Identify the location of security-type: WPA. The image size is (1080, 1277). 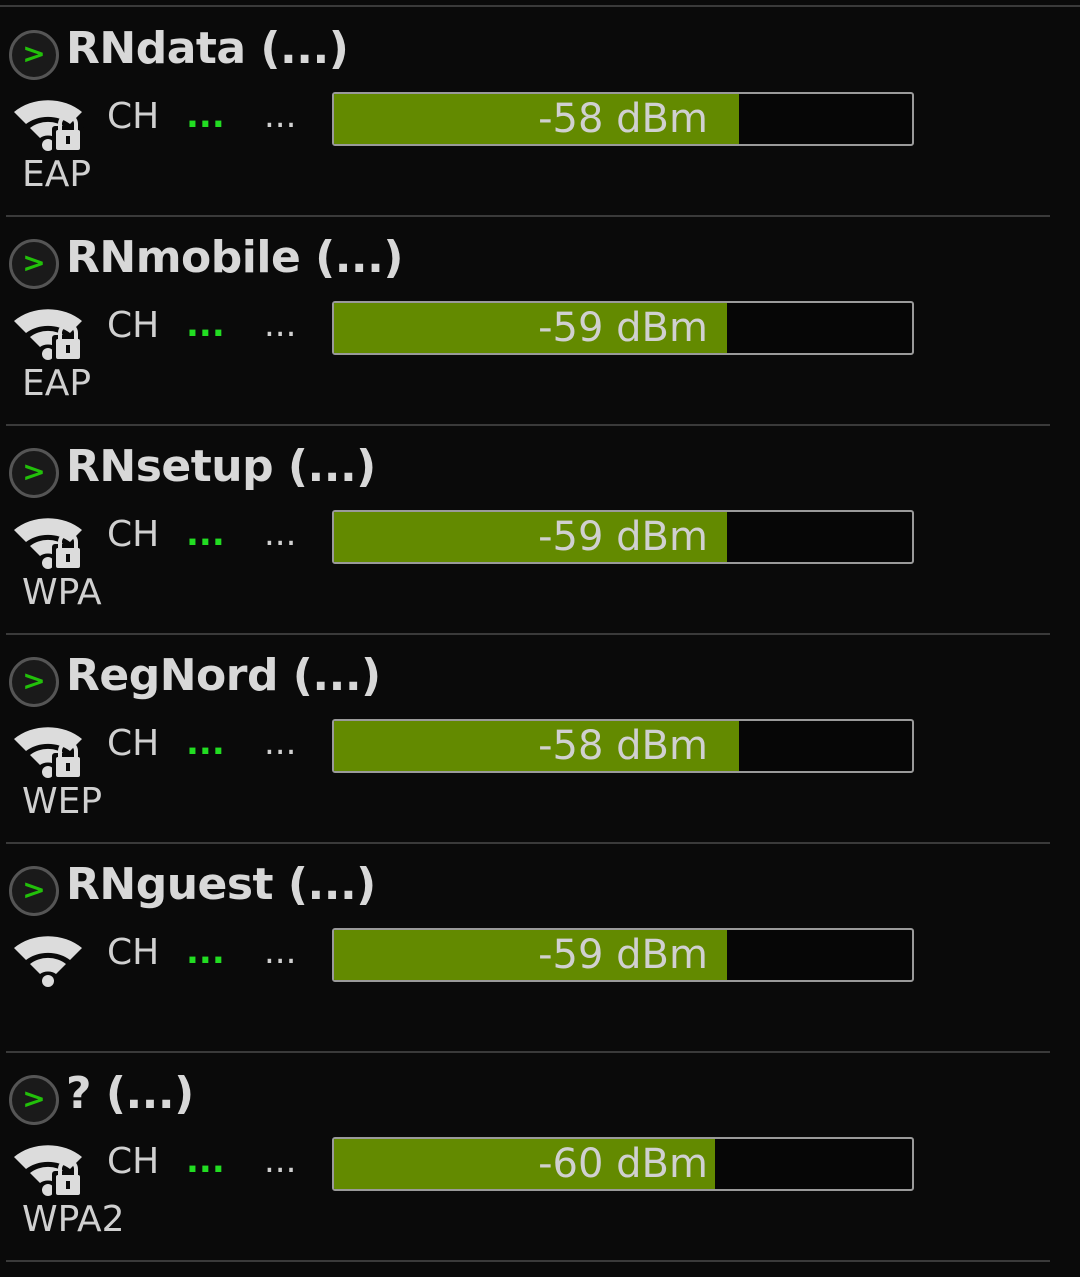
(62, 592).